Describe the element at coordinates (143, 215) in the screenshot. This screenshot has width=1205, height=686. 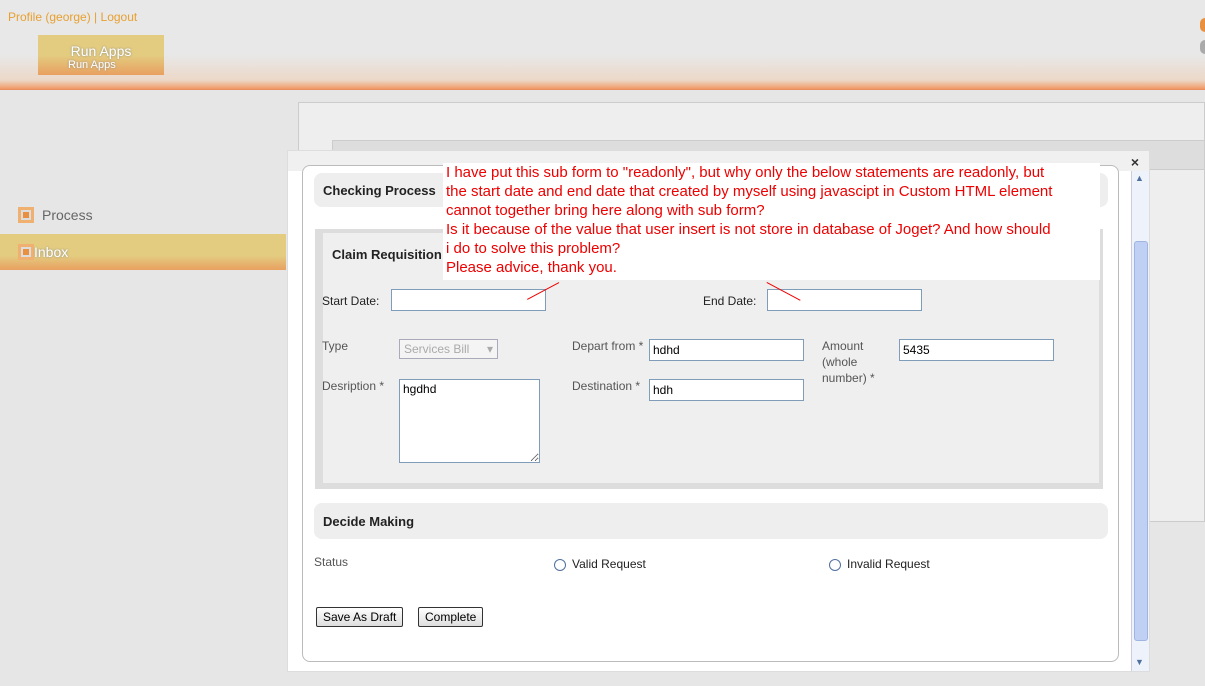
I see `sidebar-item-process: Process` at that location.